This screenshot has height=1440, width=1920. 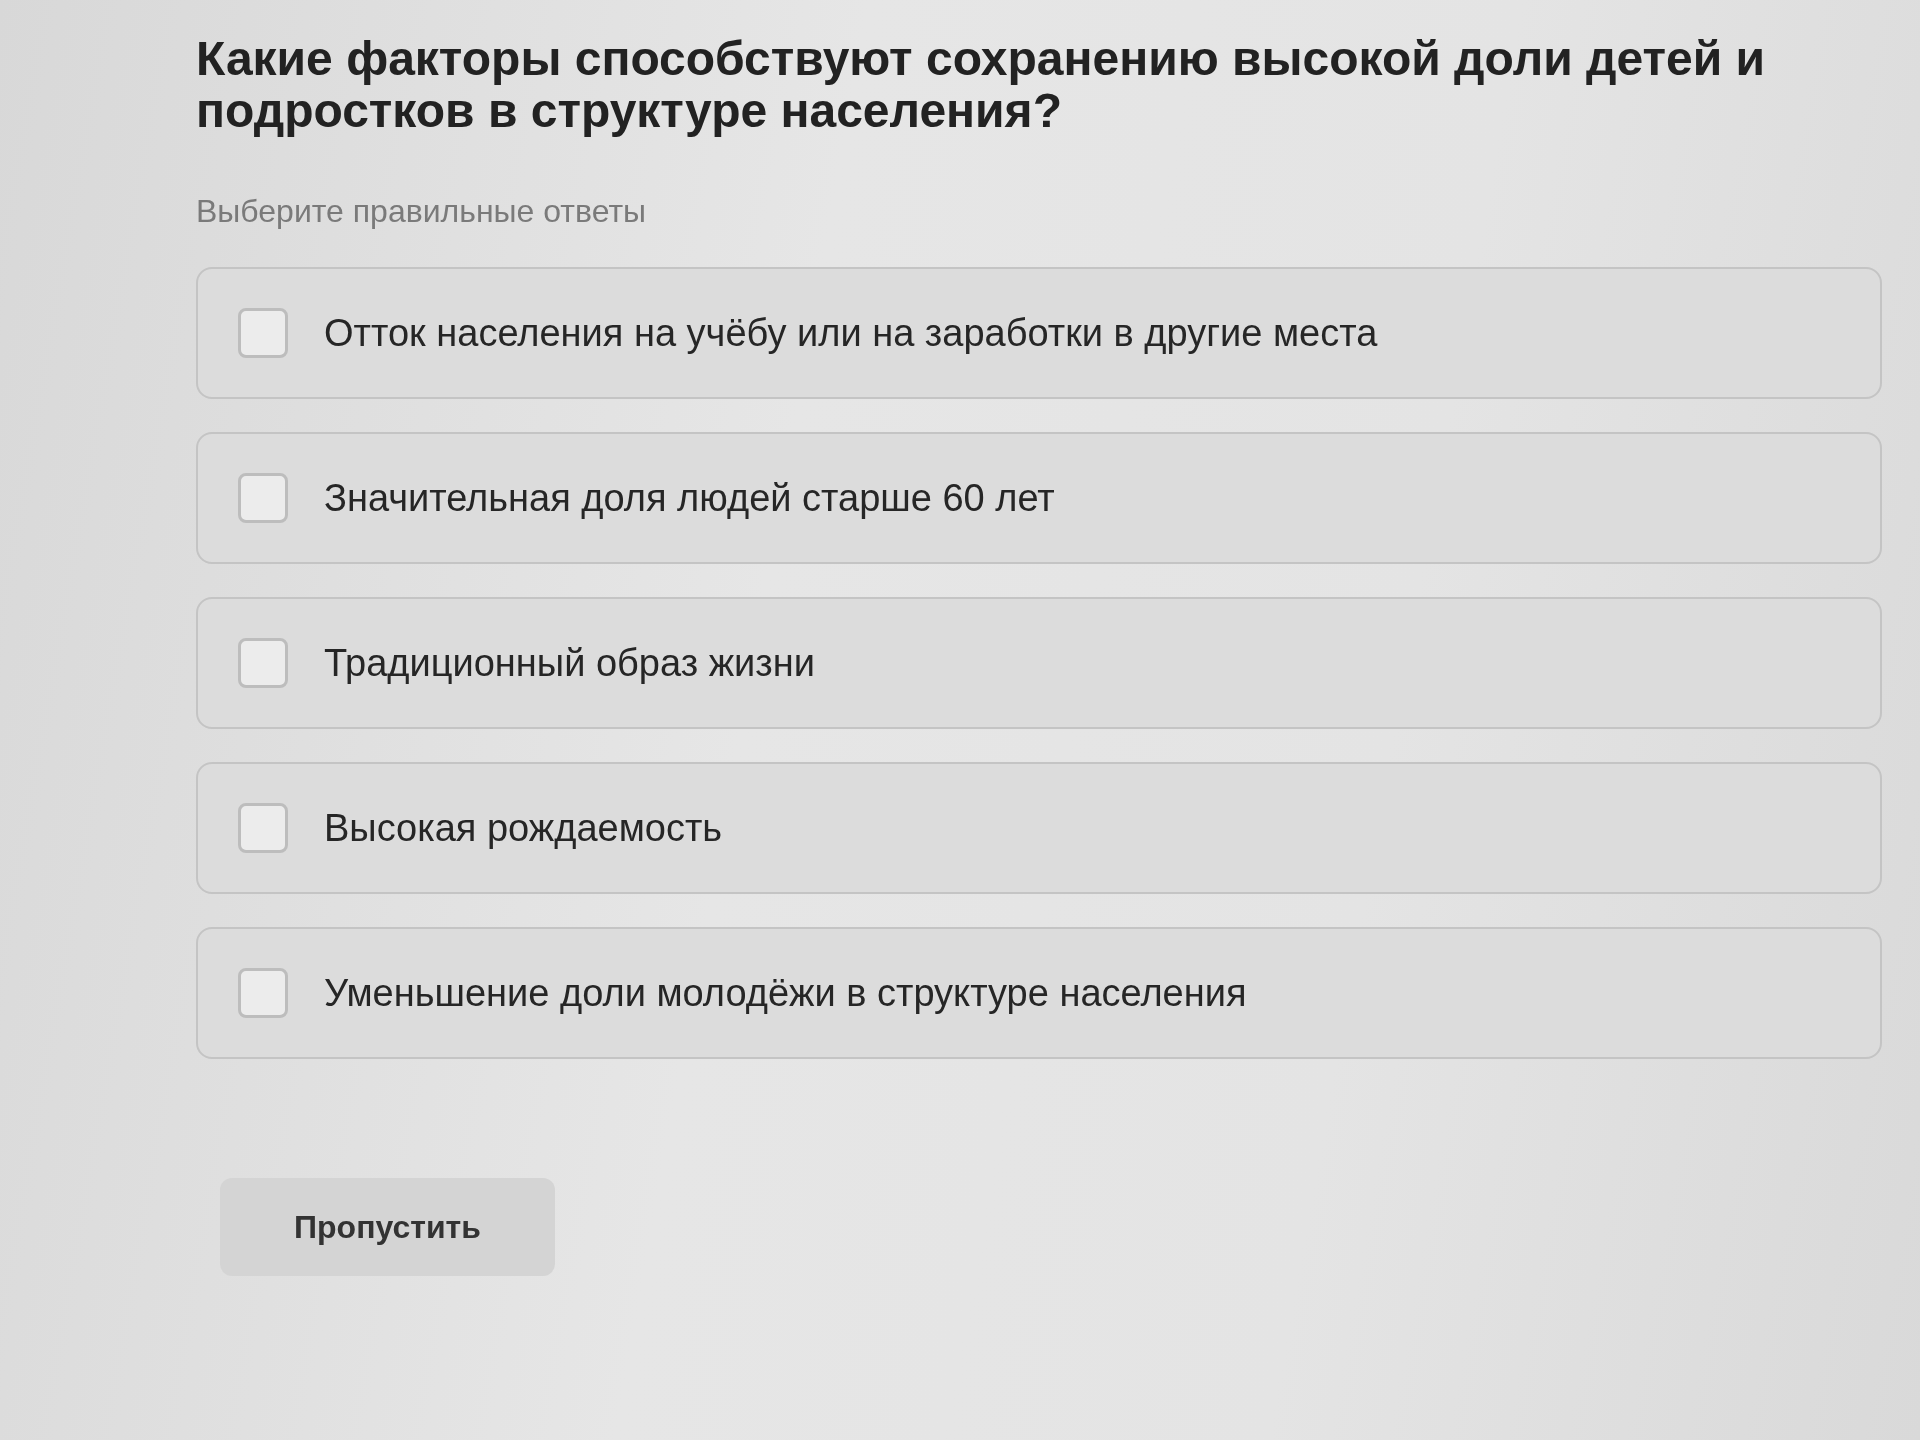 I want to click on option-label: Отток населения на учёбу или на заработки в другие места, so click(x=851, y=333).